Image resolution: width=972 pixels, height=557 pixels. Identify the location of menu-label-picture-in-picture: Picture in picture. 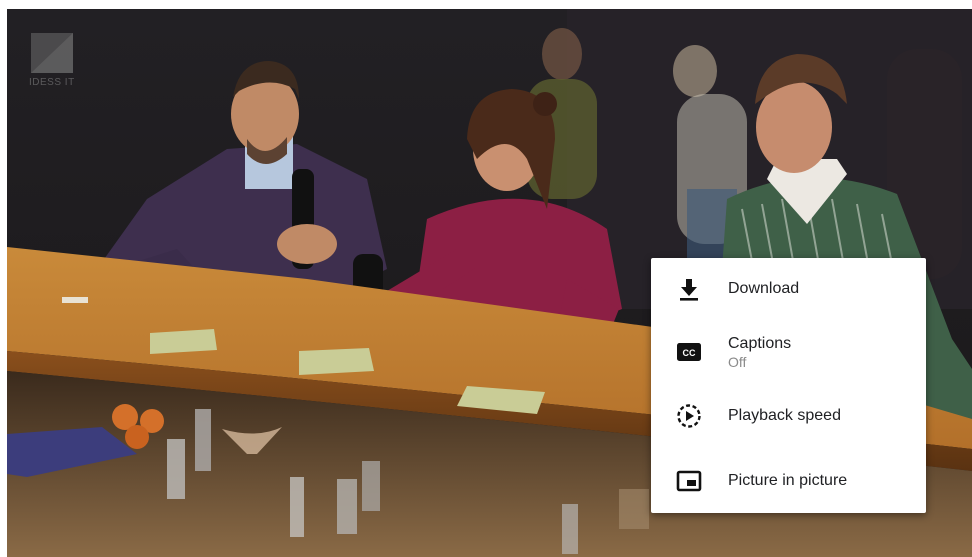
(788, 480).